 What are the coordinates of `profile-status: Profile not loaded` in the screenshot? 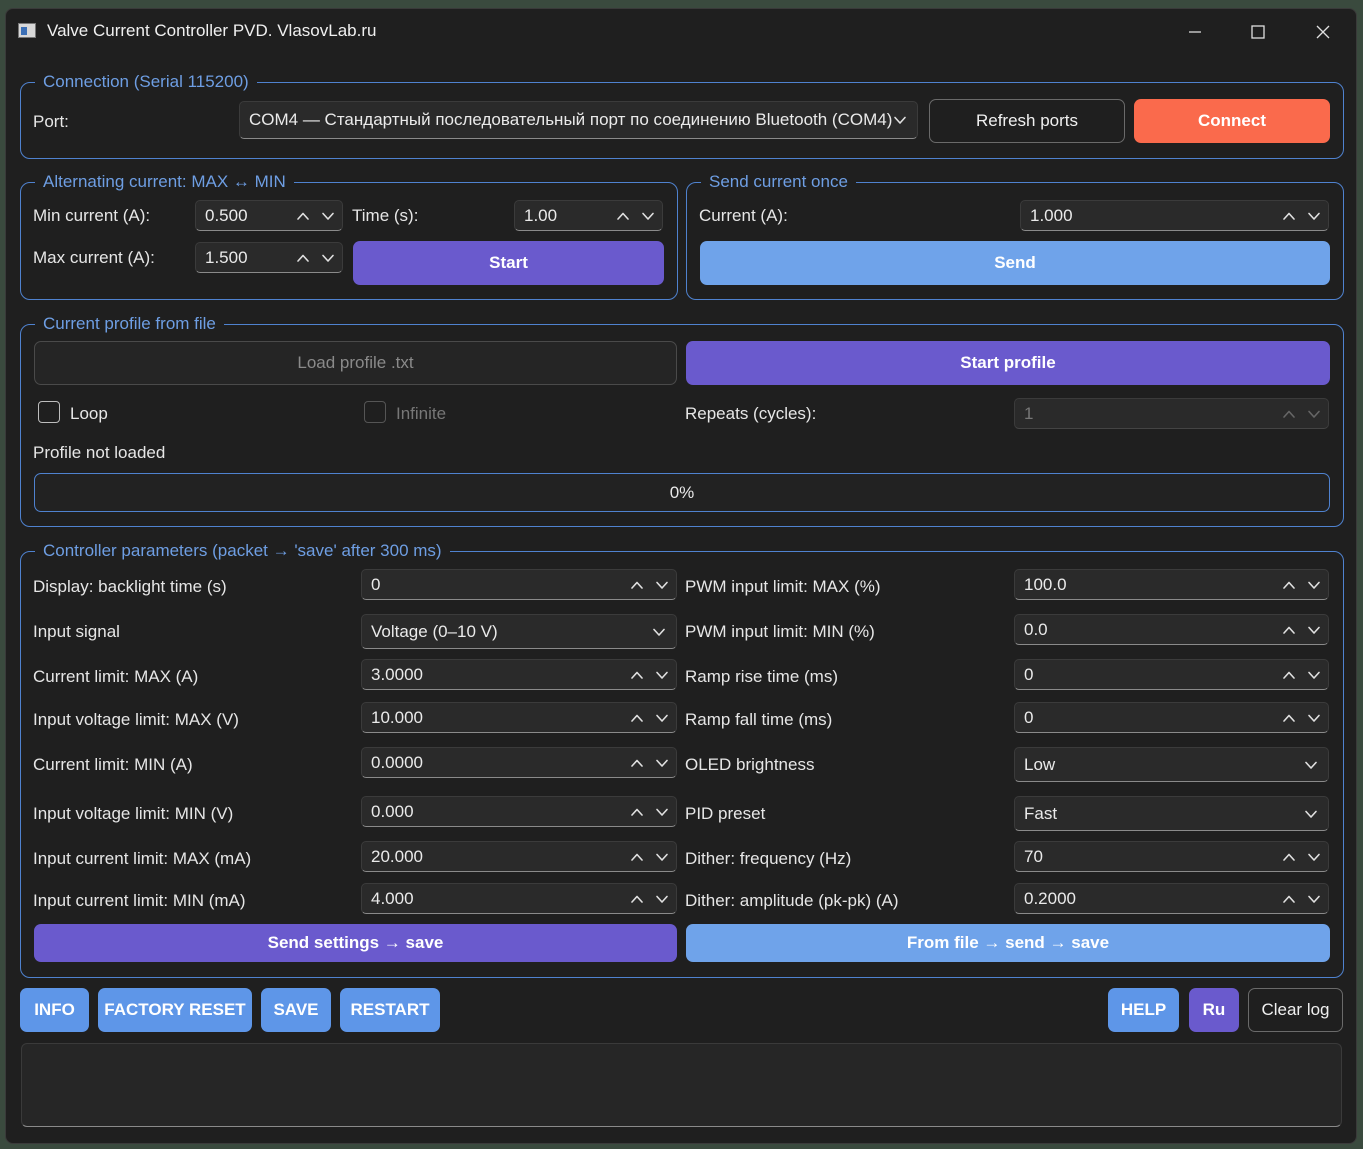 It's located at (99, 452).